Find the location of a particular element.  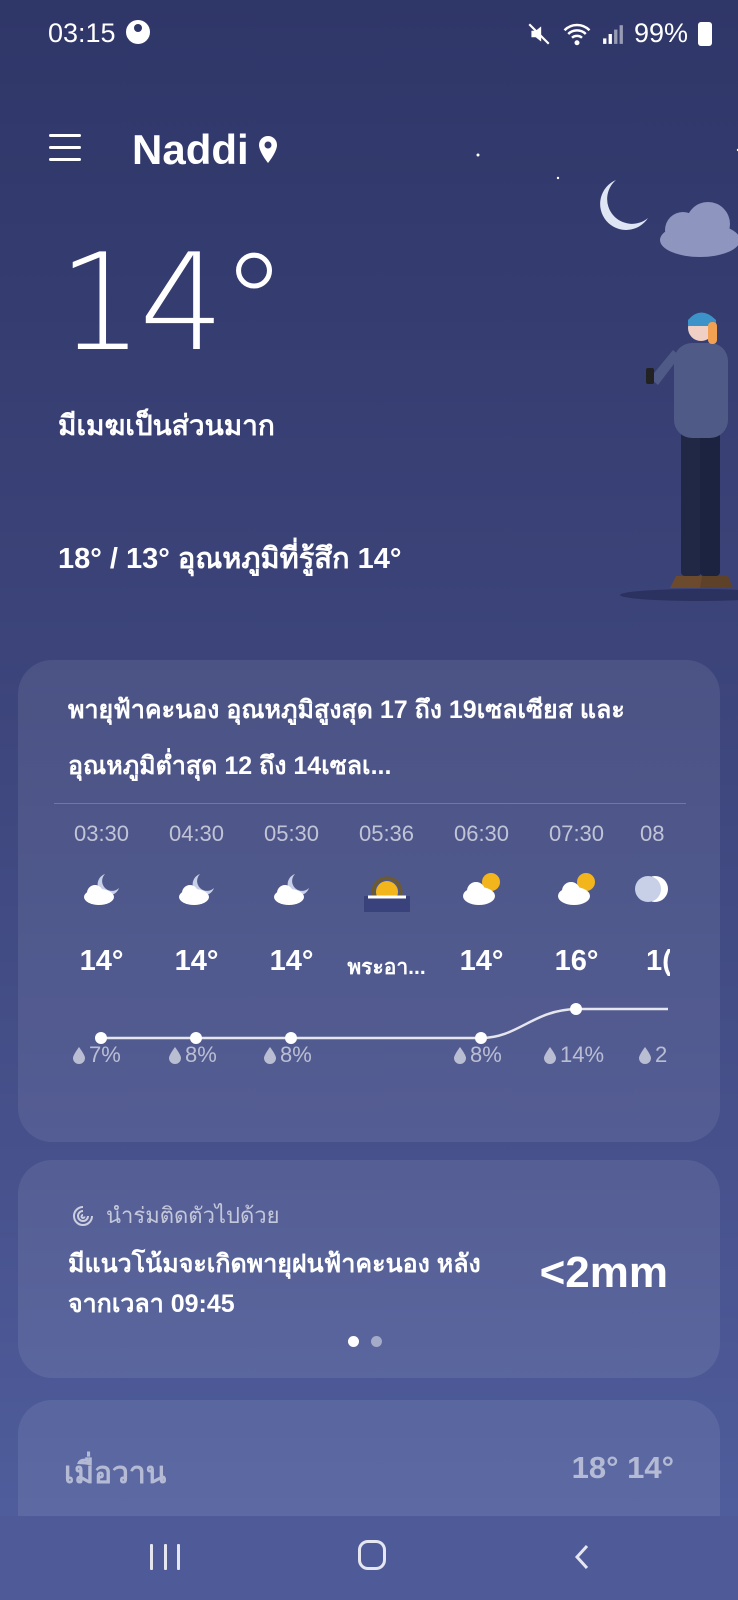

cloud-icon is located at coordinates (699, 229).